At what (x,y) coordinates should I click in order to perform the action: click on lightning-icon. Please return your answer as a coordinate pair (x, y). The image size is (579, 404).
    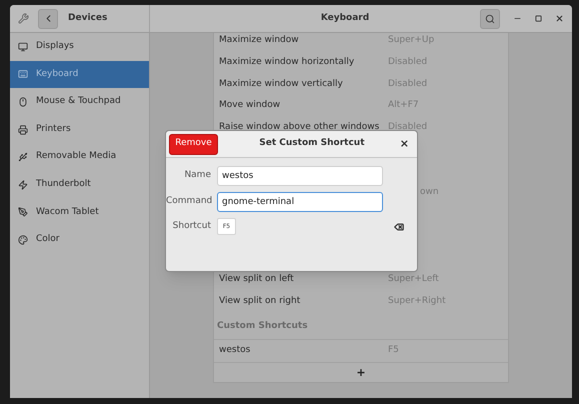
    Looking at the image, I should click on (23, 185).